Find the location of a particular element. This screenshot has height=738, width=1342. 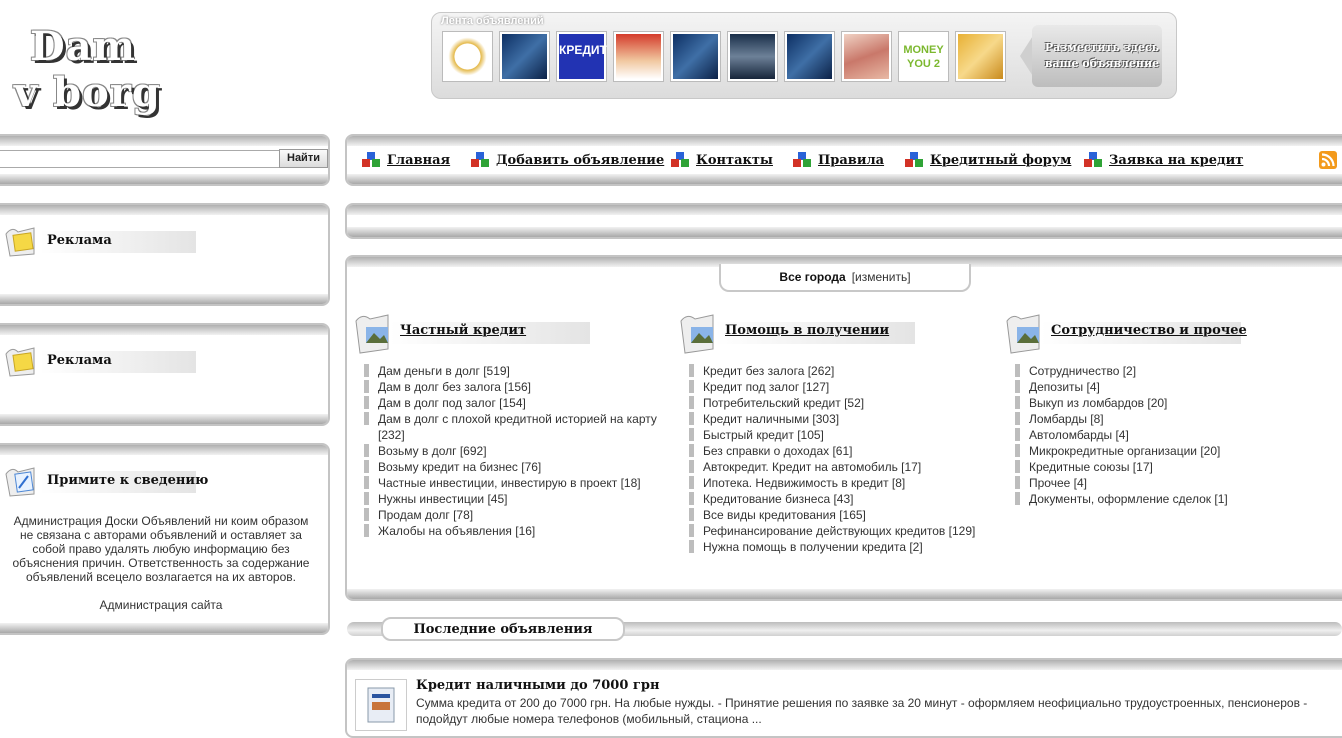

category-item: Потребительский кредит [52] is located at coordinates (844, 403).